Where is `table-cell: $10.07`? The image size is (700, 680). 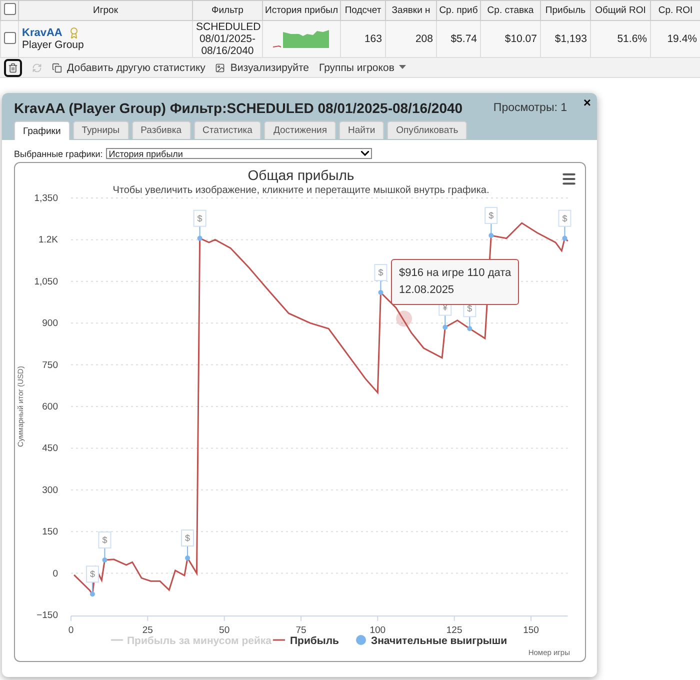 table-cell: $10.07 is located at coordinates (510, 39).